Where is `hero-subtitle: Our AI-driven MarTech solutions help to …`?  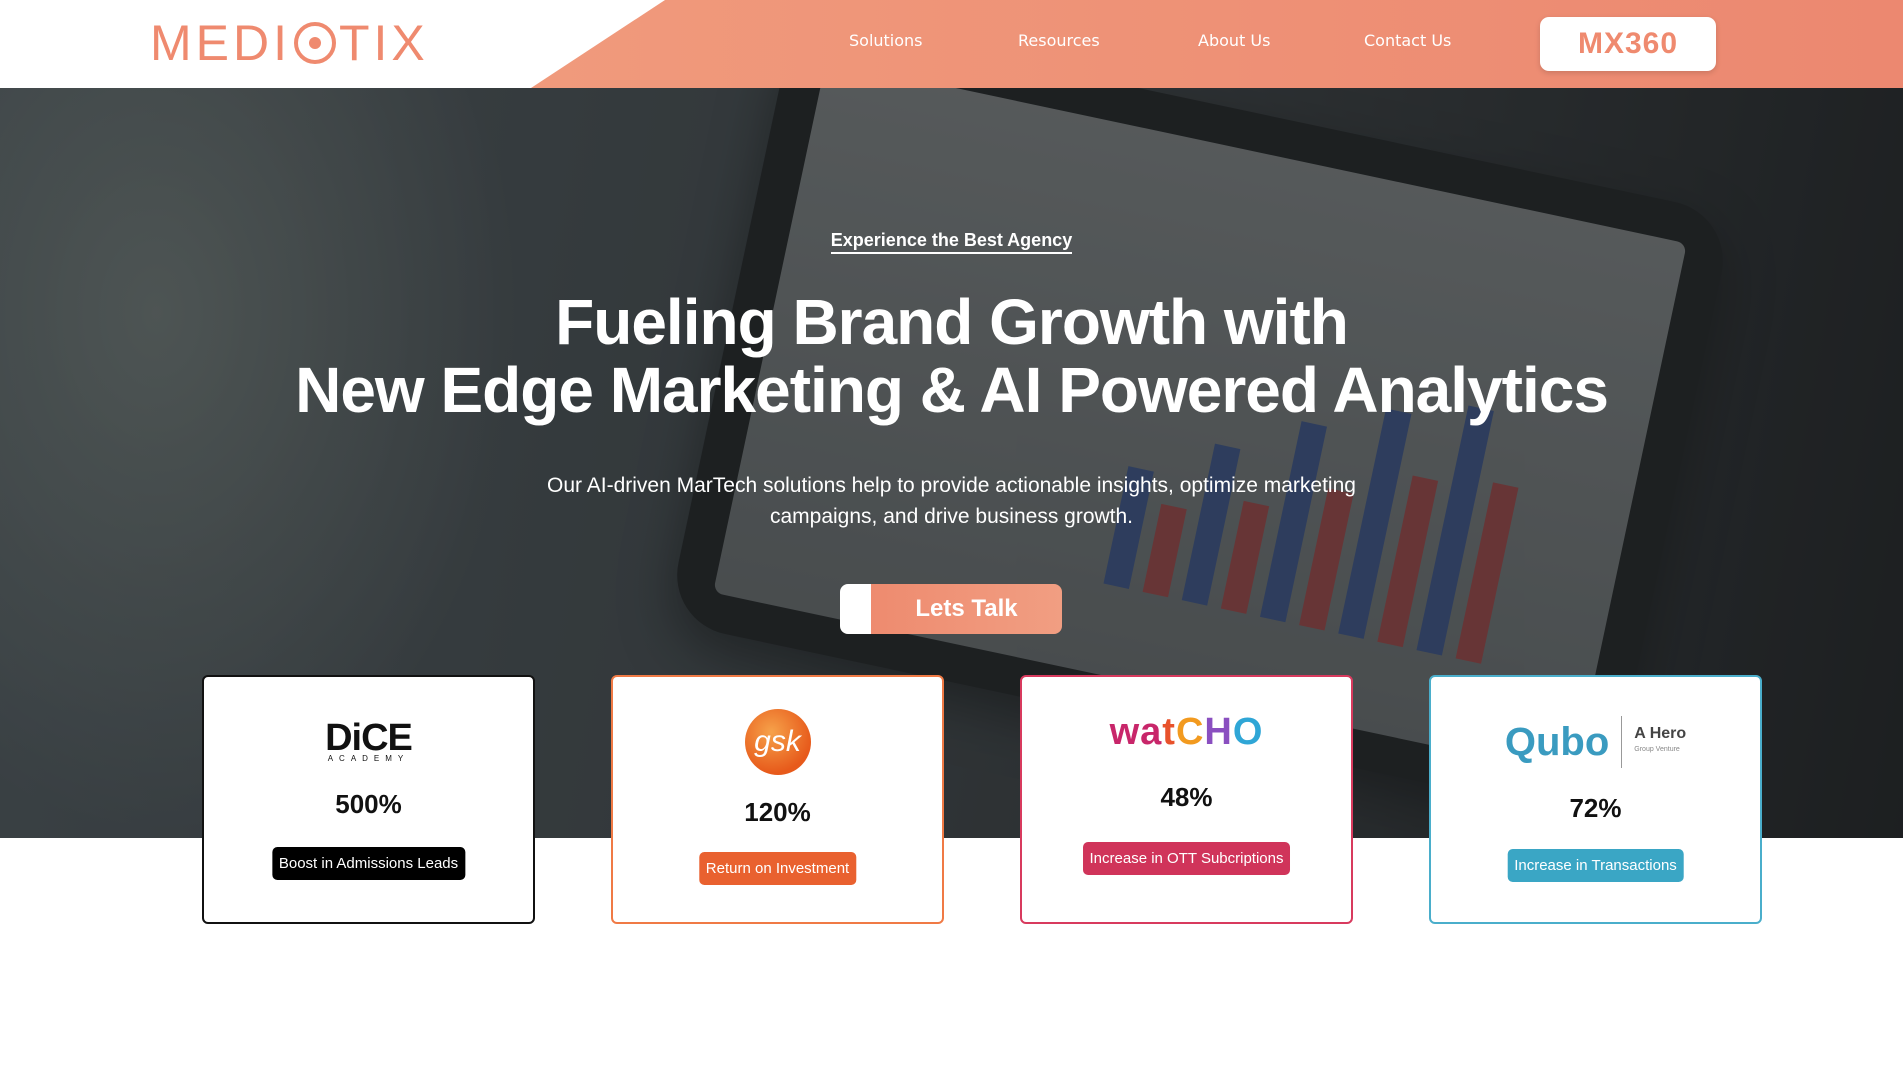
hero-subtitle: Our AI-driven MarTech solutions help to … is located at coordinates (951, 501).